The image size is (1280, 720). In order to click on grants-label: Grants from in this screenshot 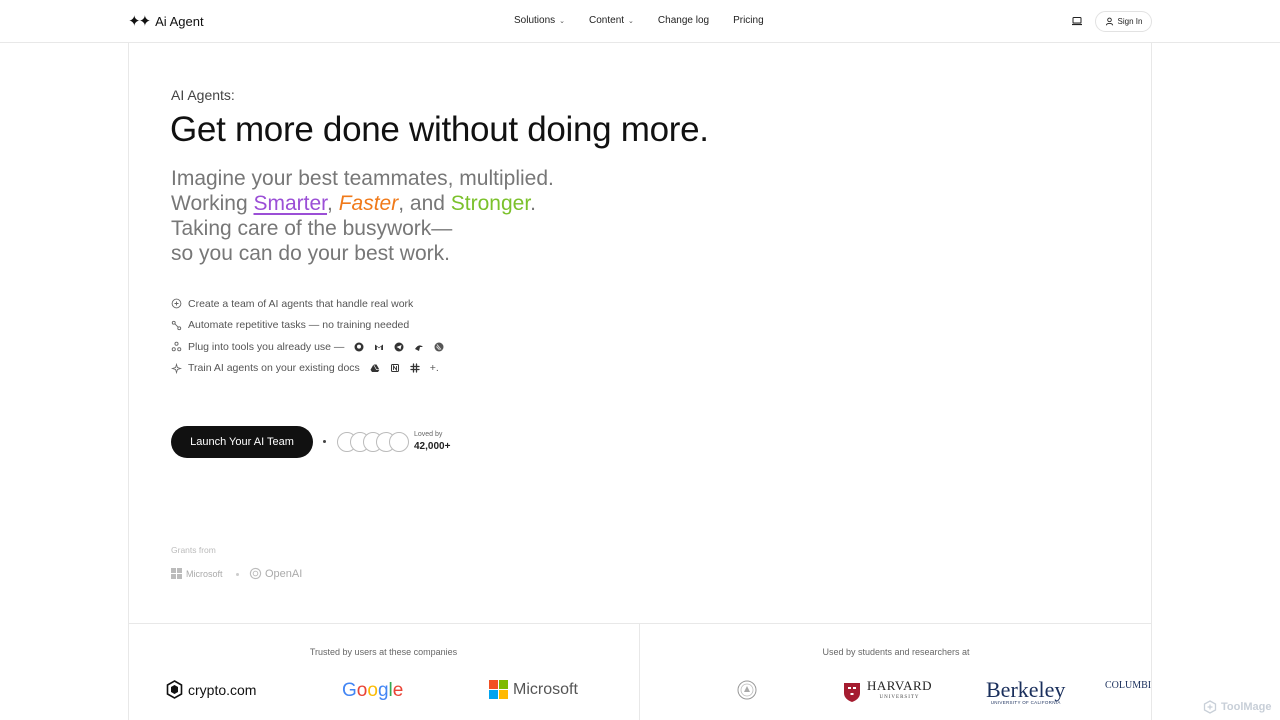, I will do `click(193, 550)`.